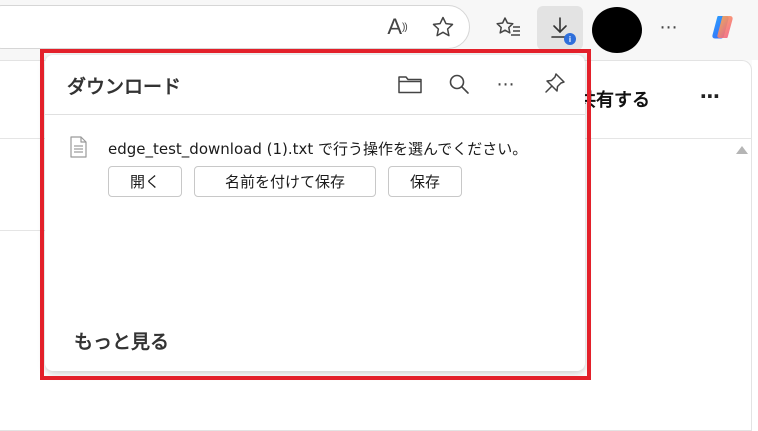 This screenshot has width=758, height=431. Describe the element at coordinates (710, 96) in the screenshot. I see `page-more-button: ⋯` at that location.